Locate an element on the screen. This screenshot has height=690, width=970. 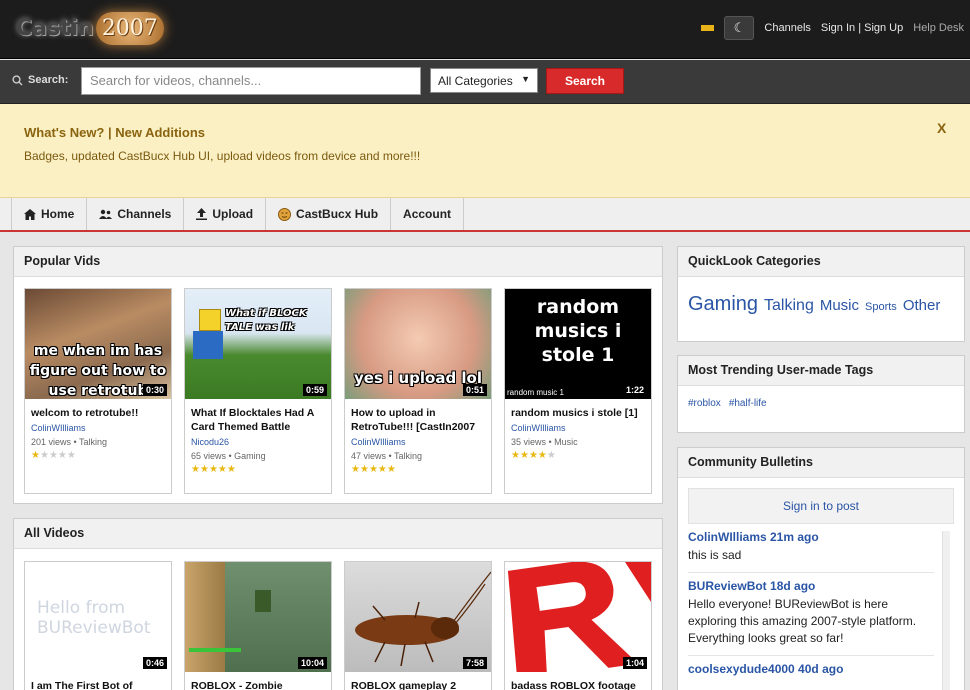
video-title: ROBLOX - Zombie is located at coordinates (258, 681).